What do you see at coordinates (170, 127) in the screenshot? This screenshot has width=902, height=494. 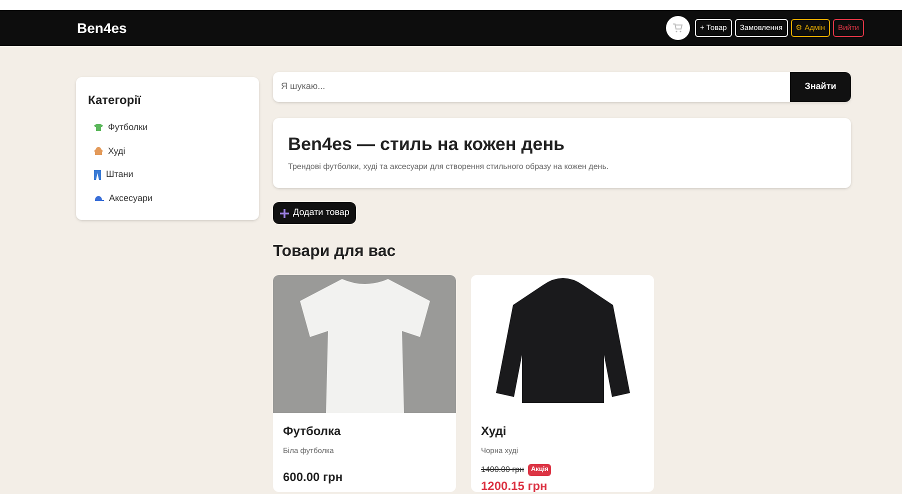 I see `category-link: Футболки` at bounding box center [170, 127].